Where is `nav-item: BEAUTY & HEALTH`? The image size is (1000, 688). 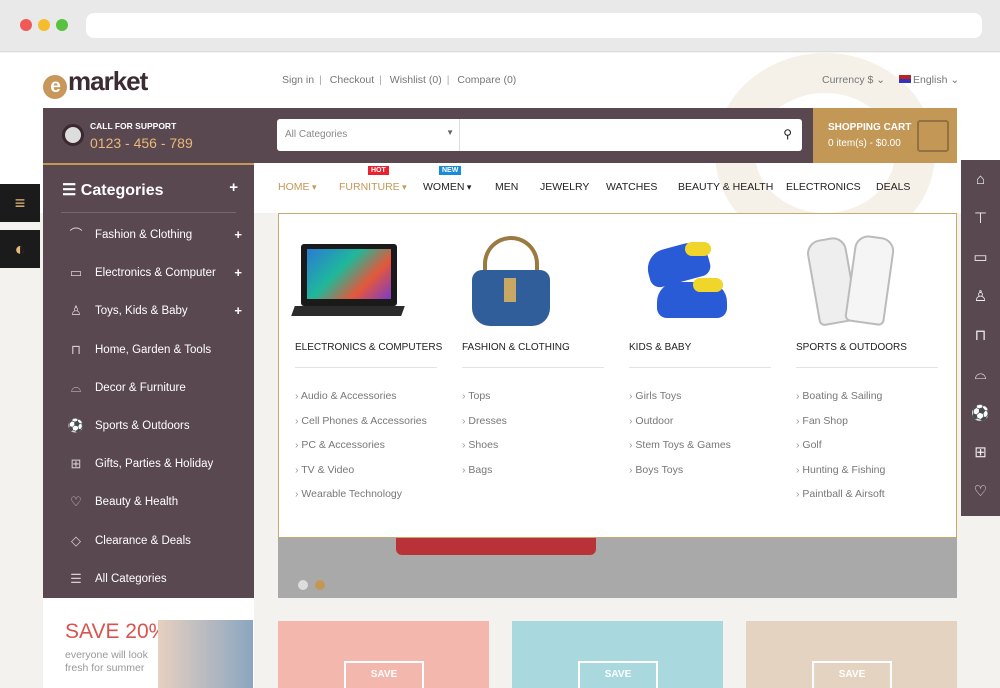 nav-item: BEAUTY & HEALTH is located at coordinates (725, 187).